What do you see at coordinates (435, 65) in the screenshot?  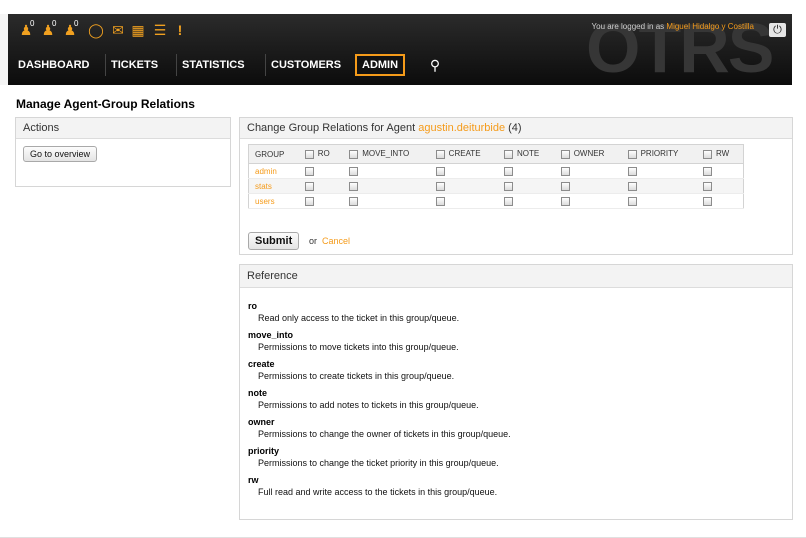 I see `search-icon: ⚲` at bounding box center [435, 65].